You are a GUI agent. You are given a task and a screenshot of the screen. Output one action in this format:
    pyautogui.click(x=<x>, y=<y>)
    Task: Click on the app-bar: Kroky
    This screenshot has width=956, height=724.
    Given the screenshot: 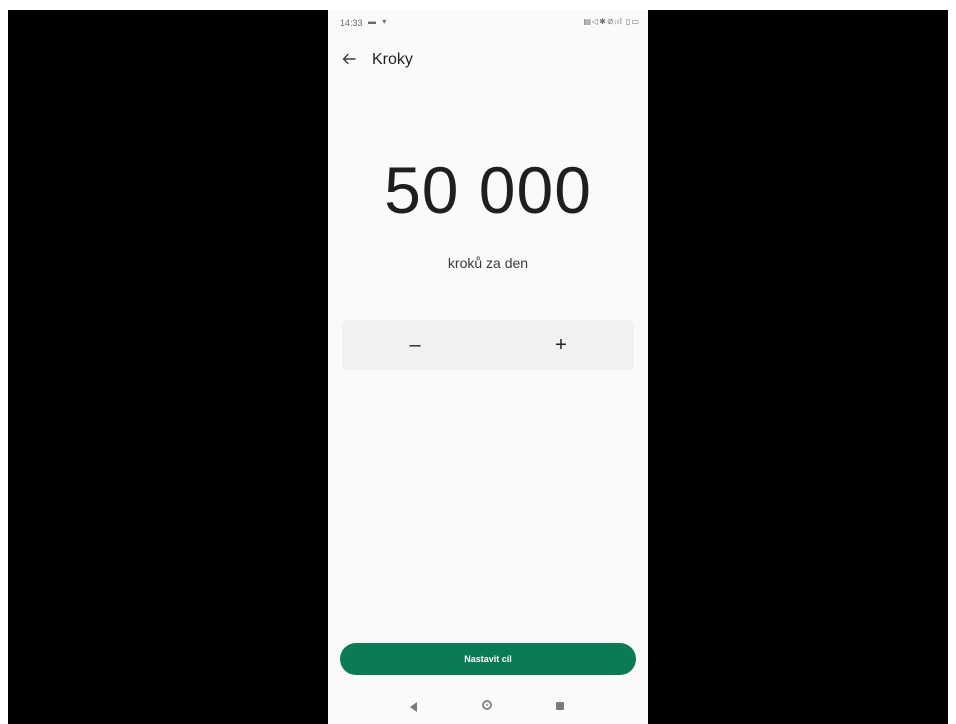 What is the action you would take?
    pyautogui.click(x=488, y=62)
    